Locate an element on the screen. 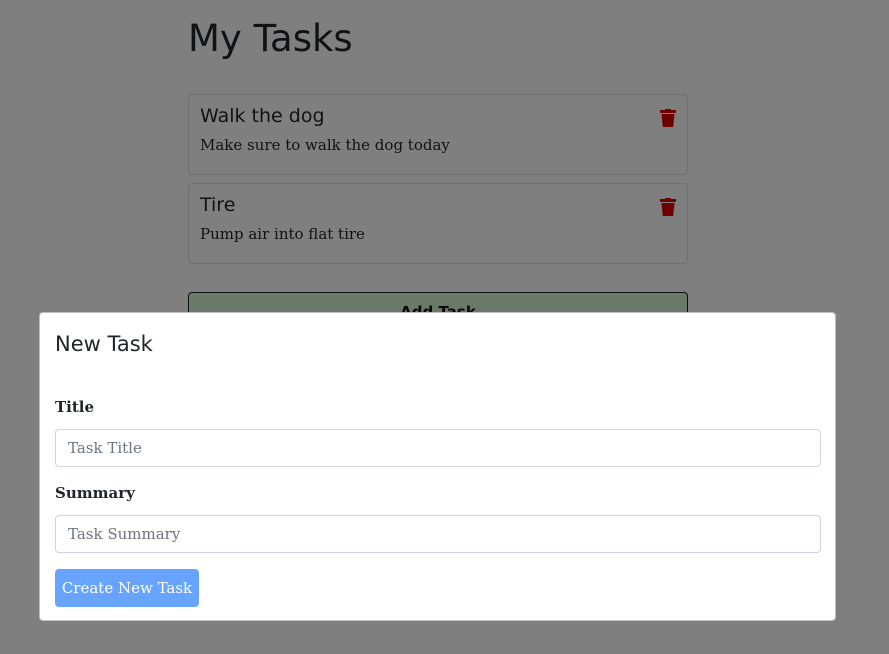 The height and width of the screenshot is (654, 889). task-summary-input is located at coordinates (438, 534).